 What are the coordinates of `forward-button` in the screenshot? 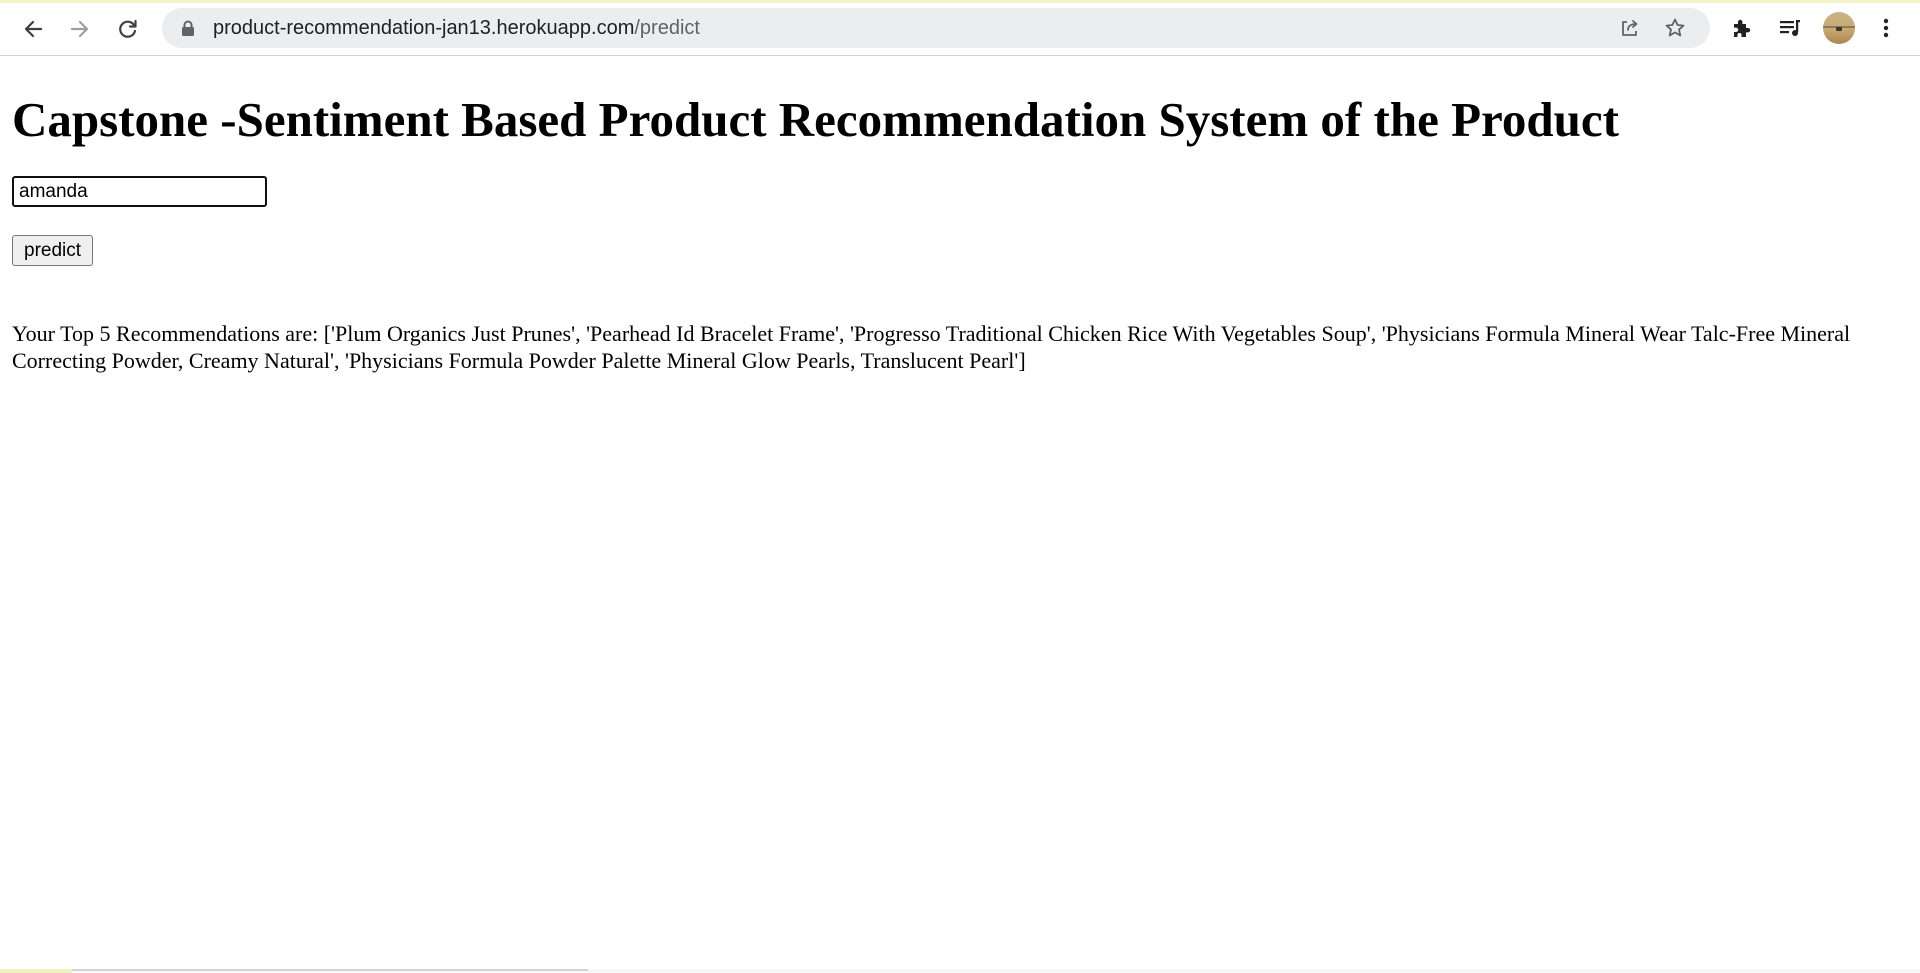 It's located at (80, 29).